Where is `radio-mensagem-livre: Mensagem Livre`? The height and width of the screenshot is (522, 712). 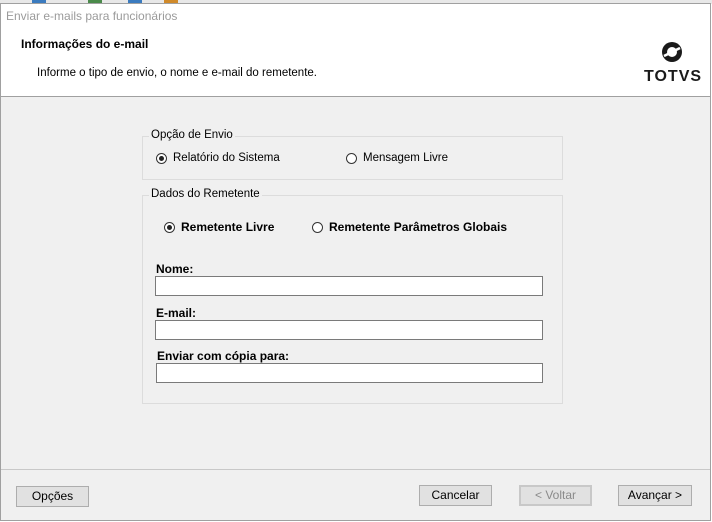 radio-mensagem-livre: Mensagem Livre is located at coordinates (397, 158).